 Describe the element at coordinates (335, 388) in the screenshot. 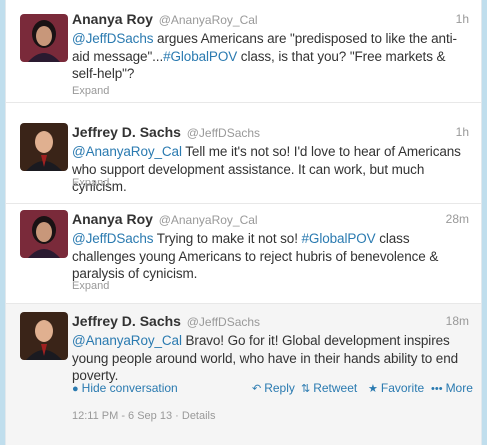

I see `retweet-label: Retweet` at that location.